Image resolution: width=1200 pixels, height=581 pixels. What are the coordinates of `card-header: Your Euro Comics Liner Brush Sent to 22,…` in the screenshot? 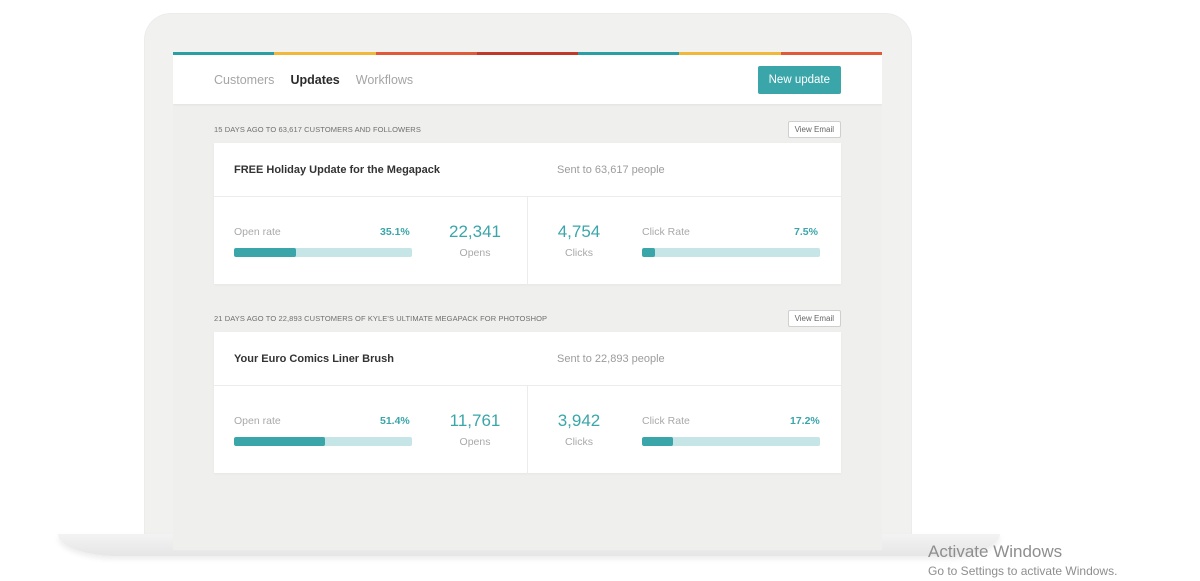 It's located at (527, 359).